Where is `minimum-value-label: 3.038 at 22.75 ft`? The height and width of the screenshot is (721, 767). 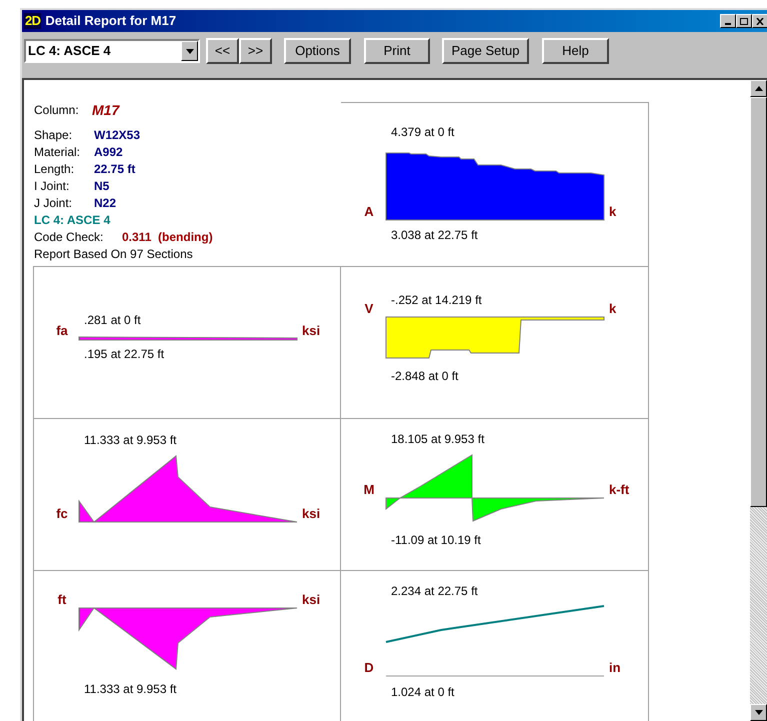 minimum-value-label: 3.038 at 22.75 ft is located at coordinates (434, 235).